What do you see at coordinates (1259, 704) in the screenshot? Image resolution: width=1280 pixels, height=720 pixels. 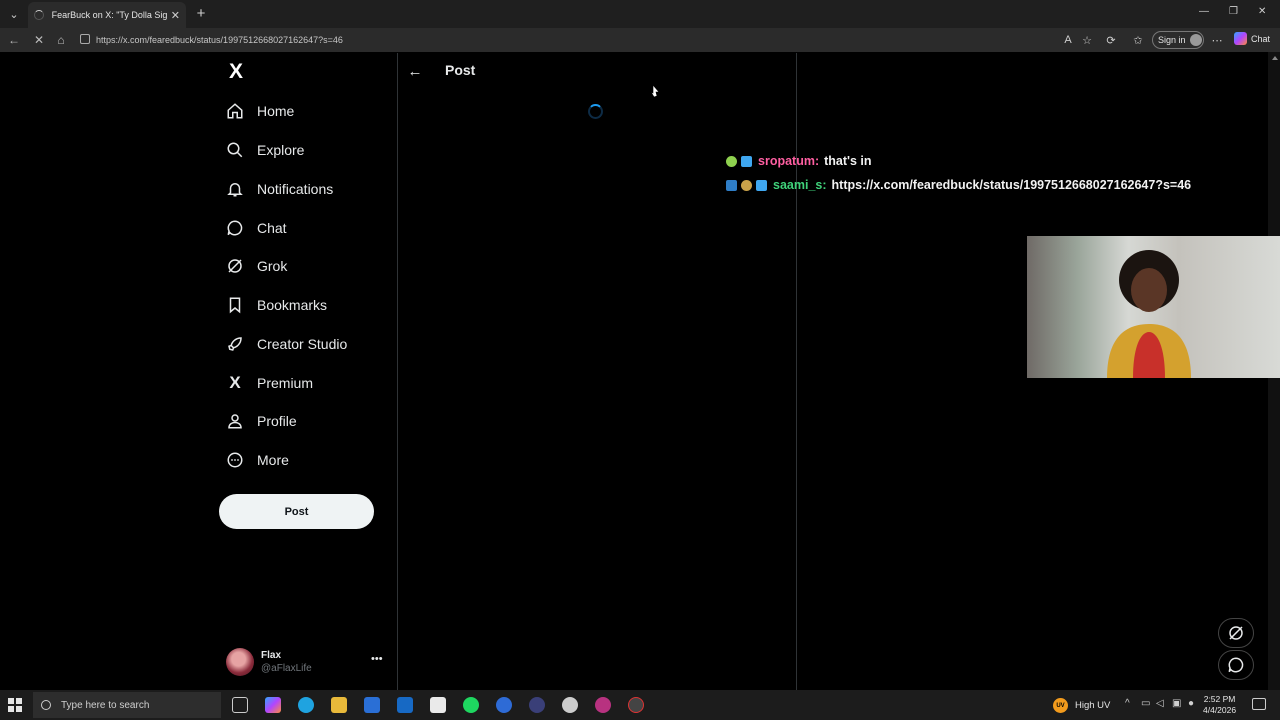 I see `notification-center-icon` at bounding box center [1259, 704].